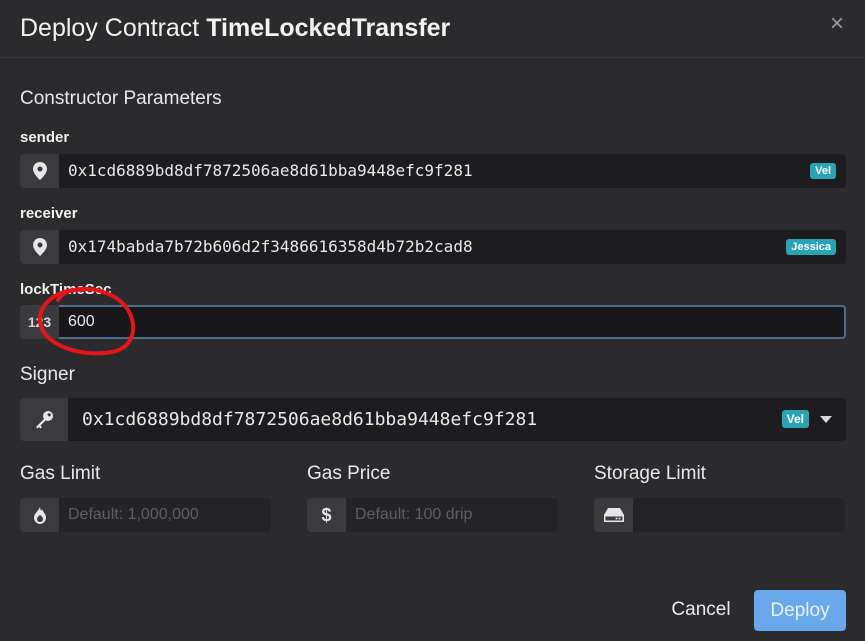  Describe the element at coordinates (795, 419) in the screenshot. I see `signer-badge: Vel` at that location.